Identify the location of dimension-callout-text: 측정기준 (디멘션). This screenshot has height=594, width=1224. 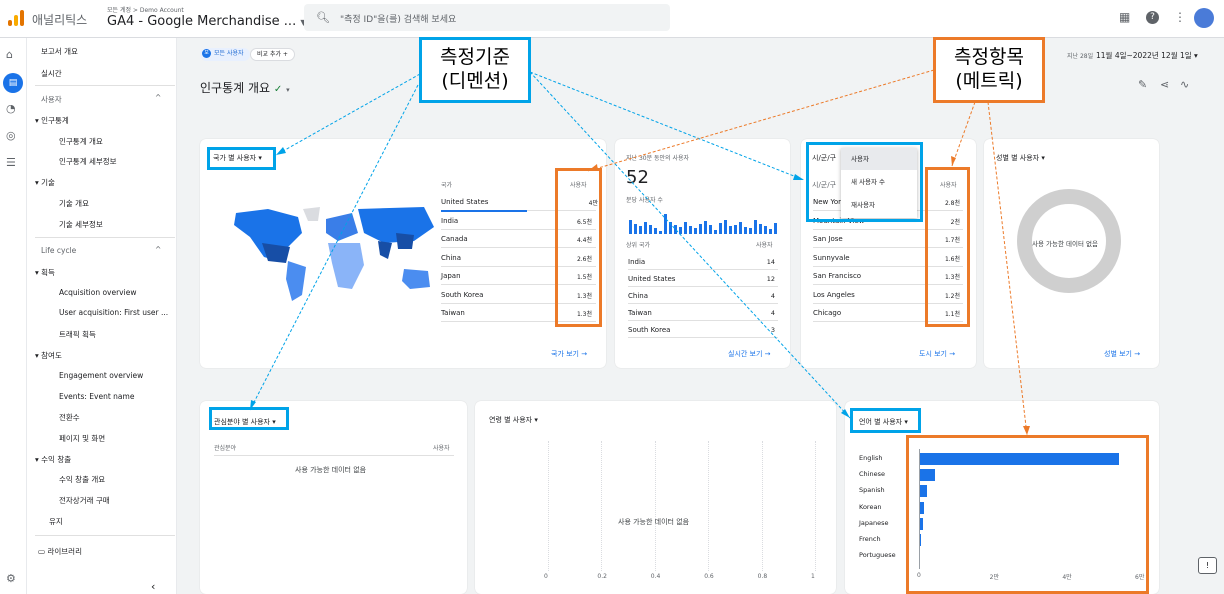
(475, 69).